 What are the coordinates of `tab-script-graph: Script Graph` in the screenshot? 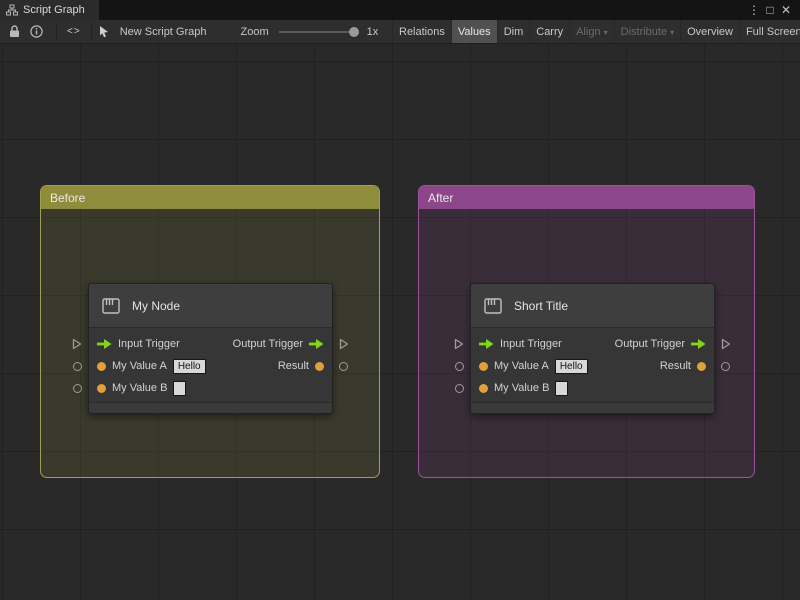 It's located at (49, 10).